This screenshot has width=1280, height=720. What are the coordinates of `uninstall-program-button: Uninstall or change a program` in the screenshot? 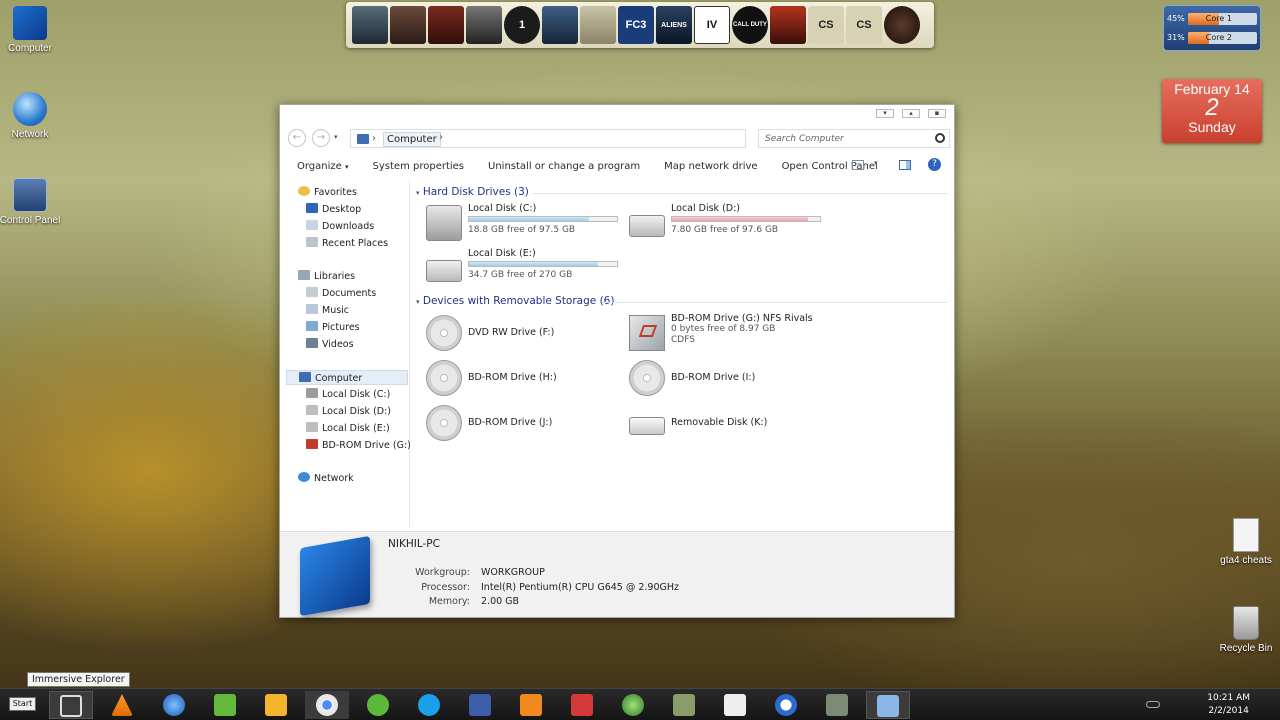 It's located at (564, 166).